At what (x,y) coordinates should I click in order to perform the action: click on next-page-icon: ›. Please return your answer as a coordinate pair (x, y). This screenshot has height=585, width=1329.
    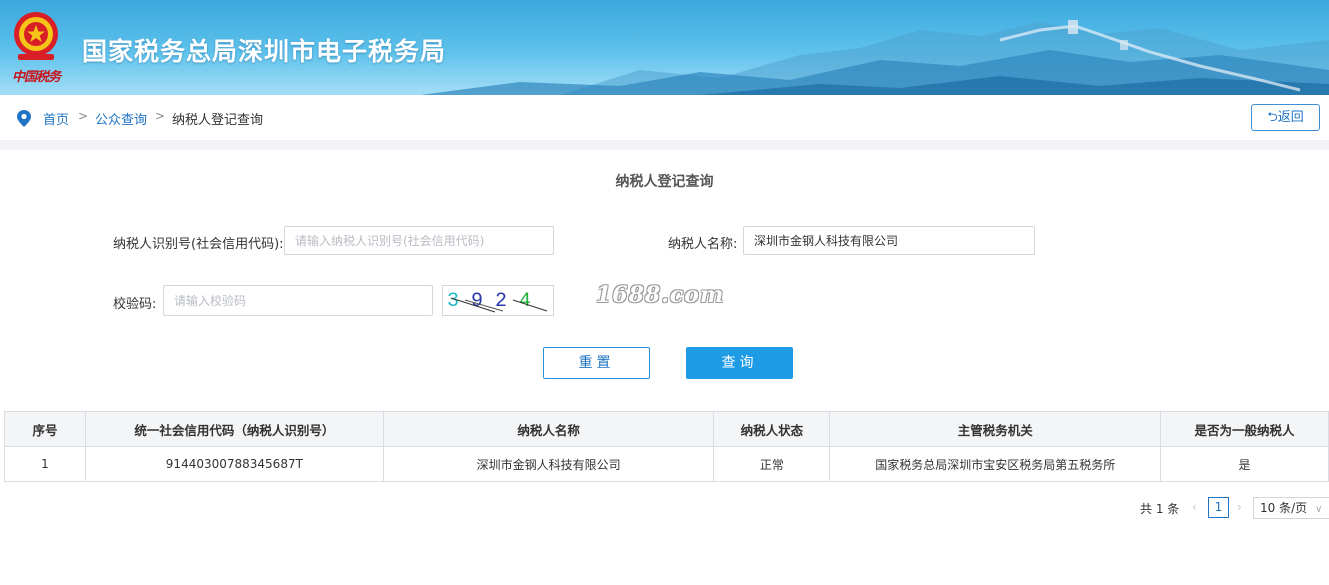
    Looking at the image, I should click on (1239, 511).